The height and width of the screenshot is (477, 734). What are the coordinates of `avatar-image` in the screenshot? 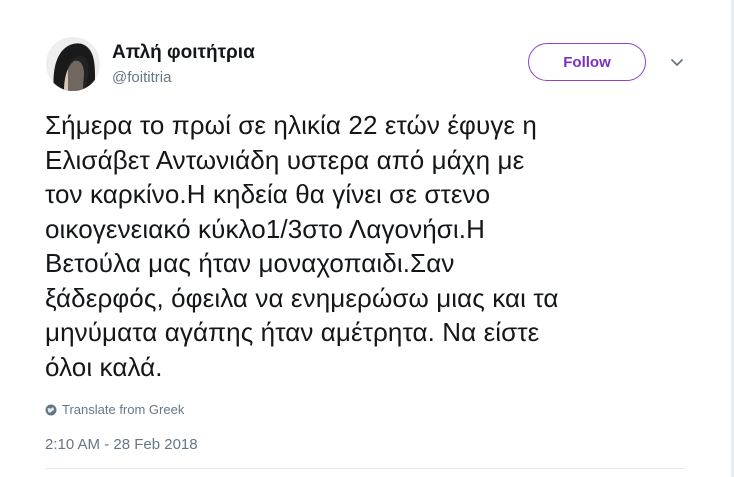 It's located at (73, 64).